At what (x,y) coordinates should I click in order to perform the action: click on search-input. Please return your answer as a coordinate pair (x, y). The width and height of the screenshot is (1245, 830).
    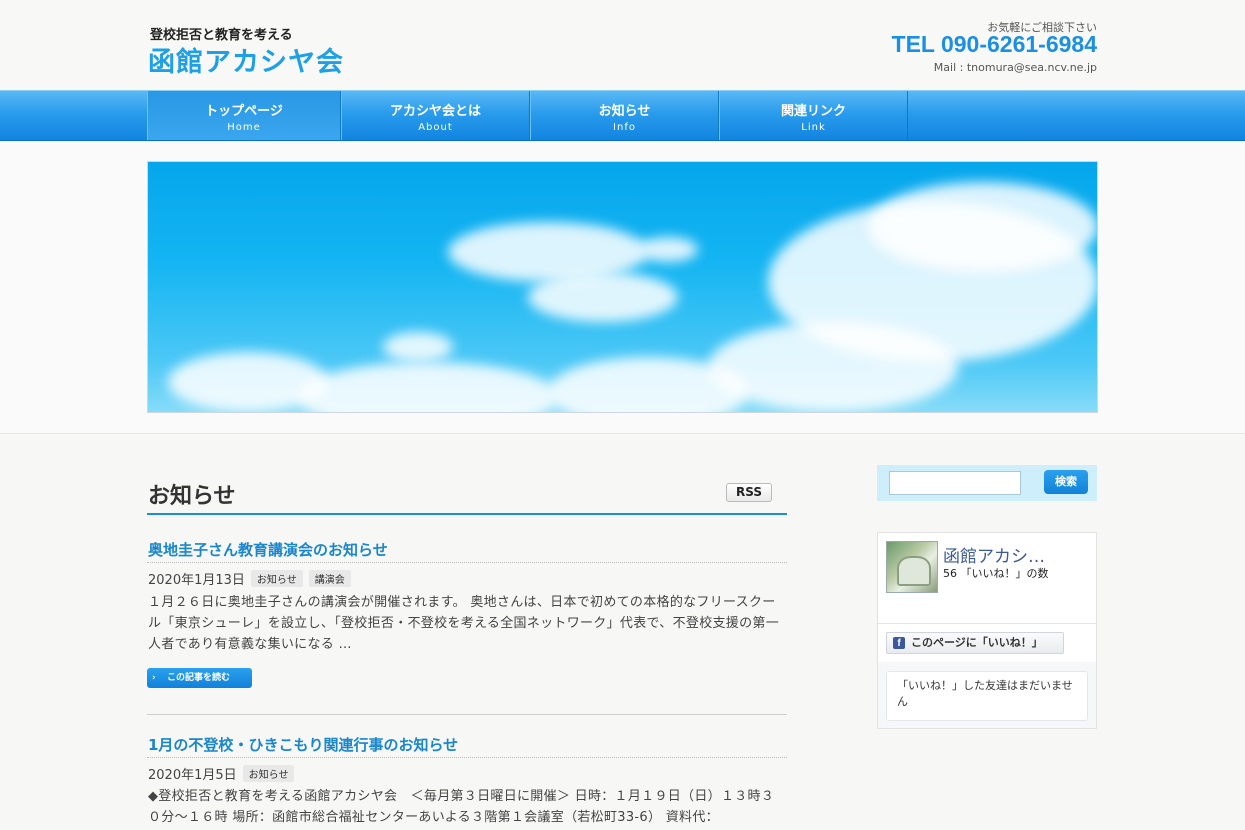
    Looking at the image, I should click on (955, 483).